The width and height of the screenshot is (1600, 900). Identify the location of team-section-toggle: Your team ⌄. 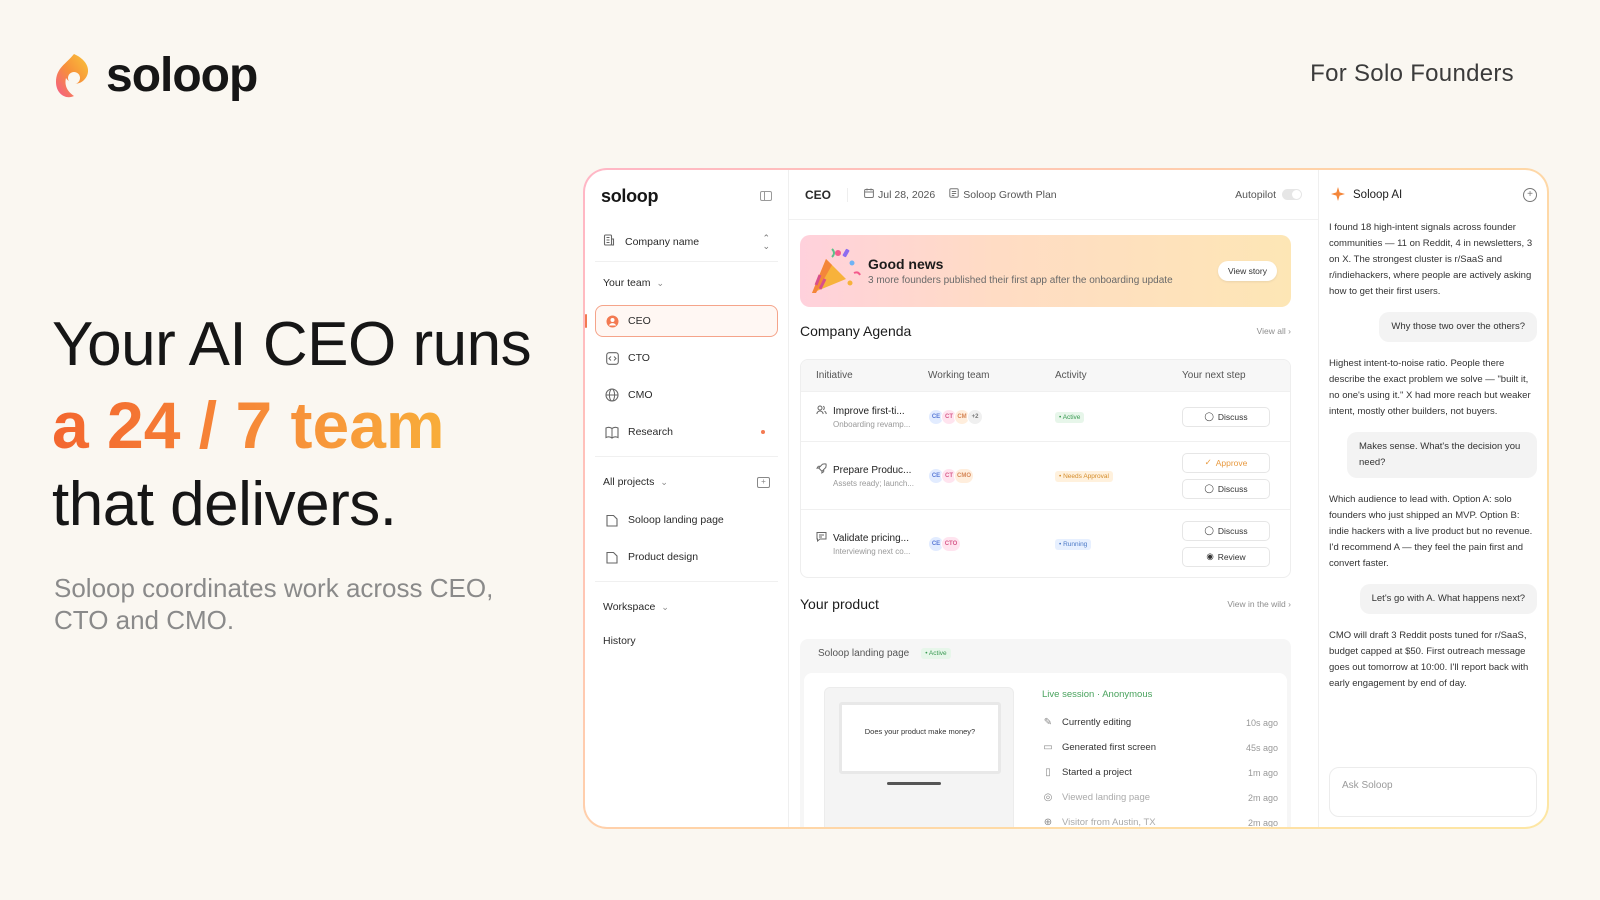
(686, 283).